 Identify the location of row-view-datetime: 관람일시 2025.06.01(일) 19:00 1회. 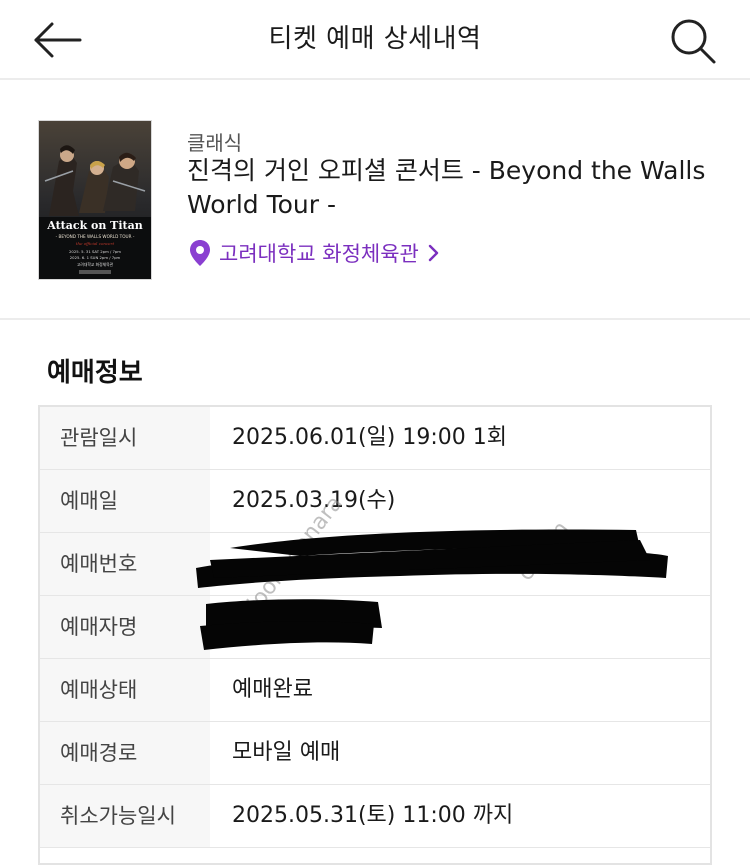
(375, 438).